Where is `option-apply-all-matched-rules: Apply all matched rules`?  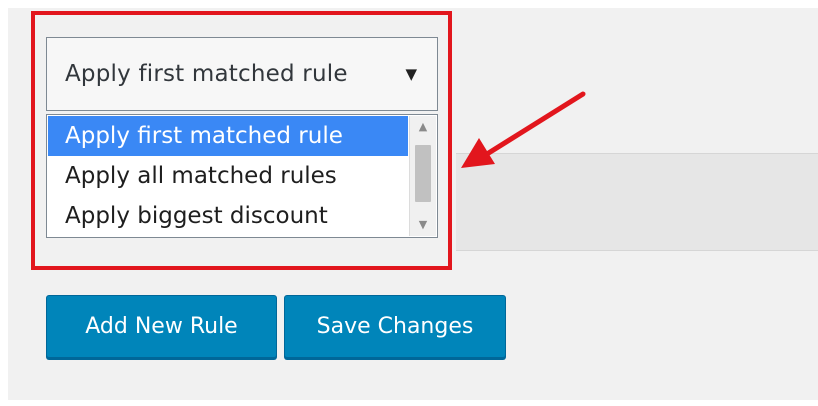
option-apply-all-matched-rules: Apply all matched rules is located at coordinates (228, 176).